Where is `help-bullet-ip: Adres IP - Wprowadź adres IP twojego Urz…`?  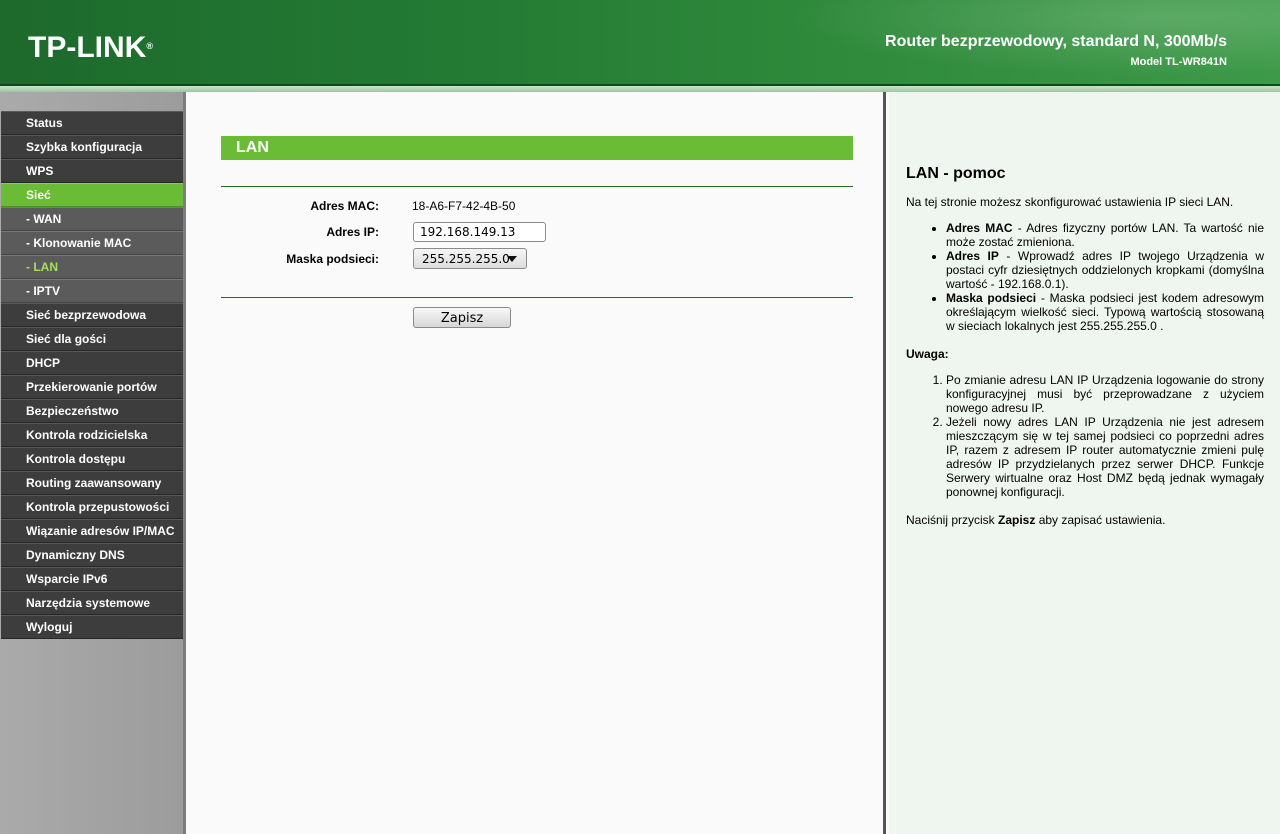
help-bullet-ip: Adres IP - Wprowadź adres IP twojego Urz… is located at coordinates (1105, 270).